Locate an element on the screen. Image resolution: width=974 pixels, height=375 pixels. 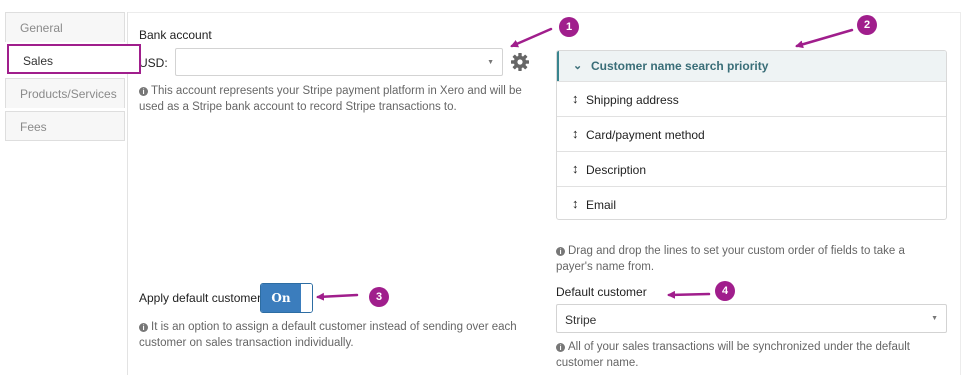
nav-item-sales: Sales is located at coordinates (74, 59).